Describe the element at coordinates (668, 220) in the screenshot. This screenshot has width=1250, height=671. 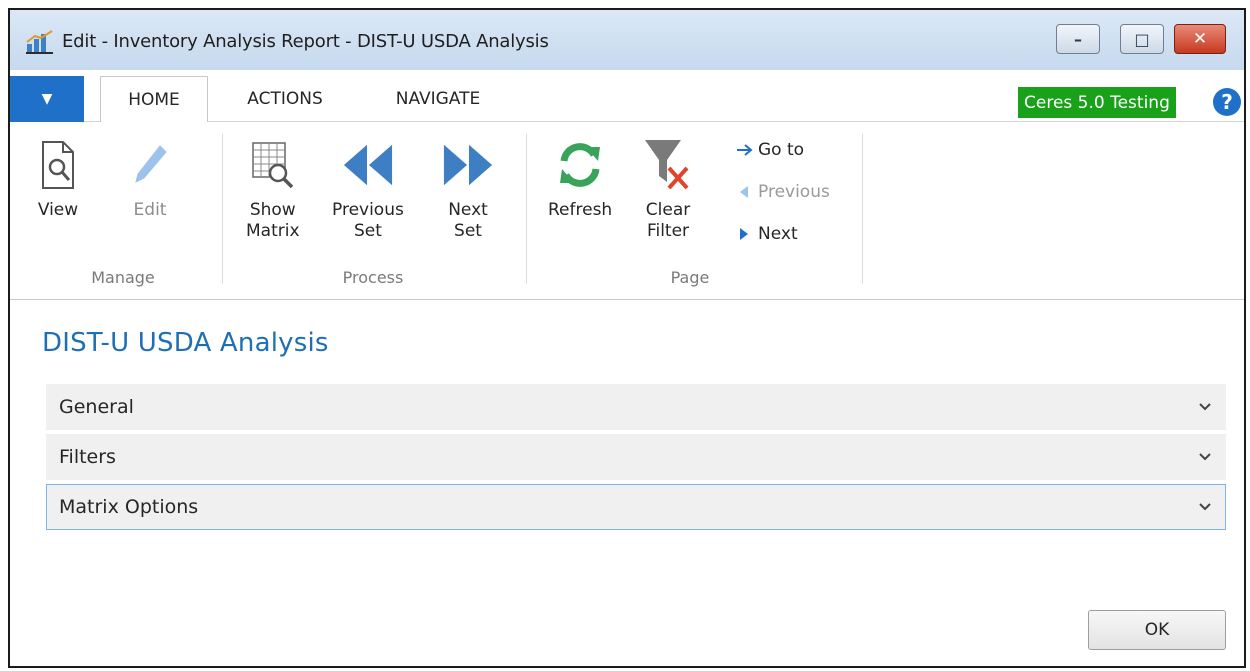
I see `clear-filter-label: Clear Filter` at that location.